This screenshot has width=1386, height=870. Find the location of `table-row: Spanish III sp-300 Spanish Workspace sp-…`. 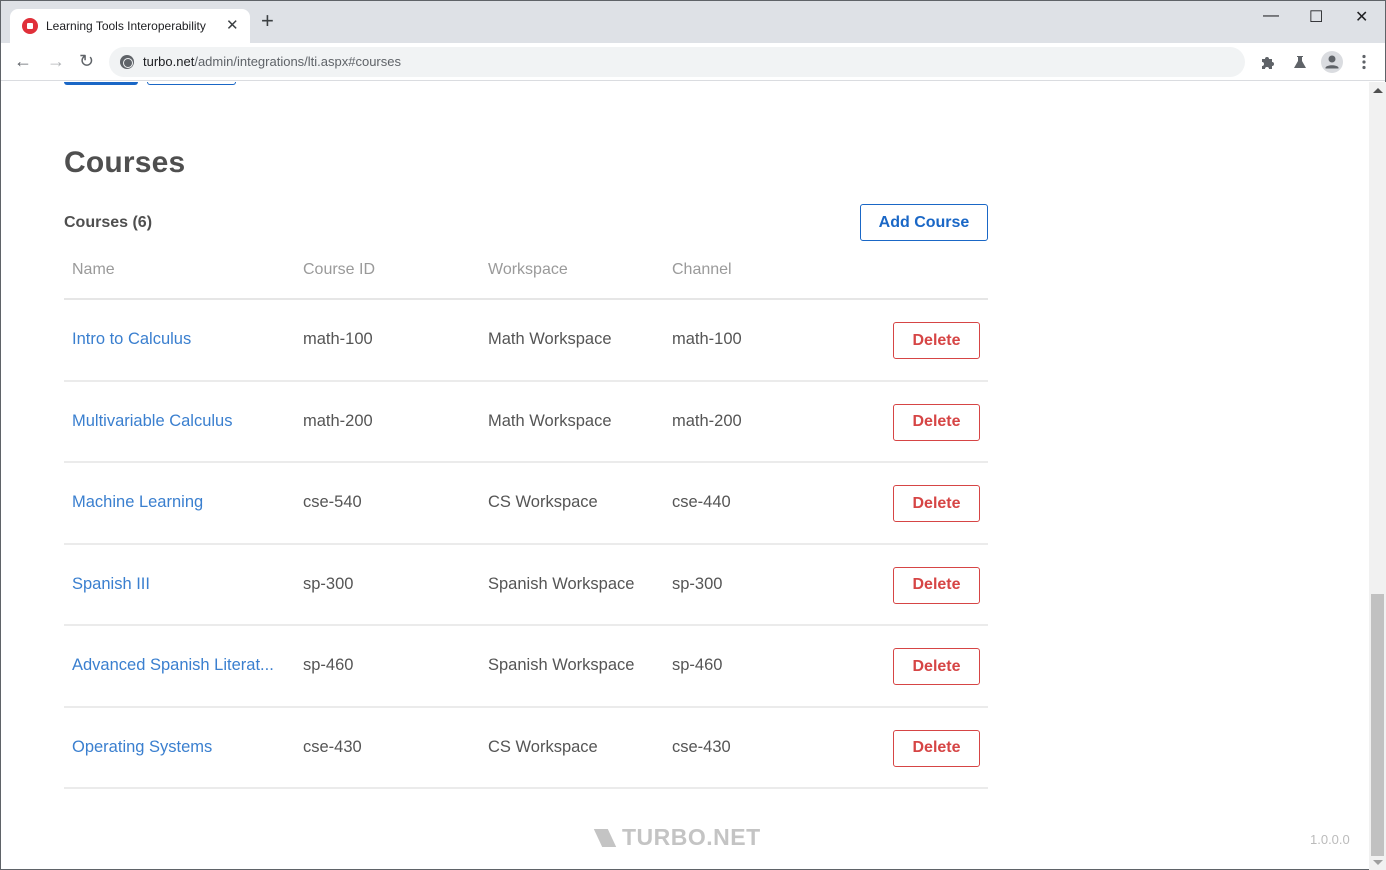

table-row: Spanish III sp-300 Spanish Workspace sp-… is located at coordinates (526, 585).